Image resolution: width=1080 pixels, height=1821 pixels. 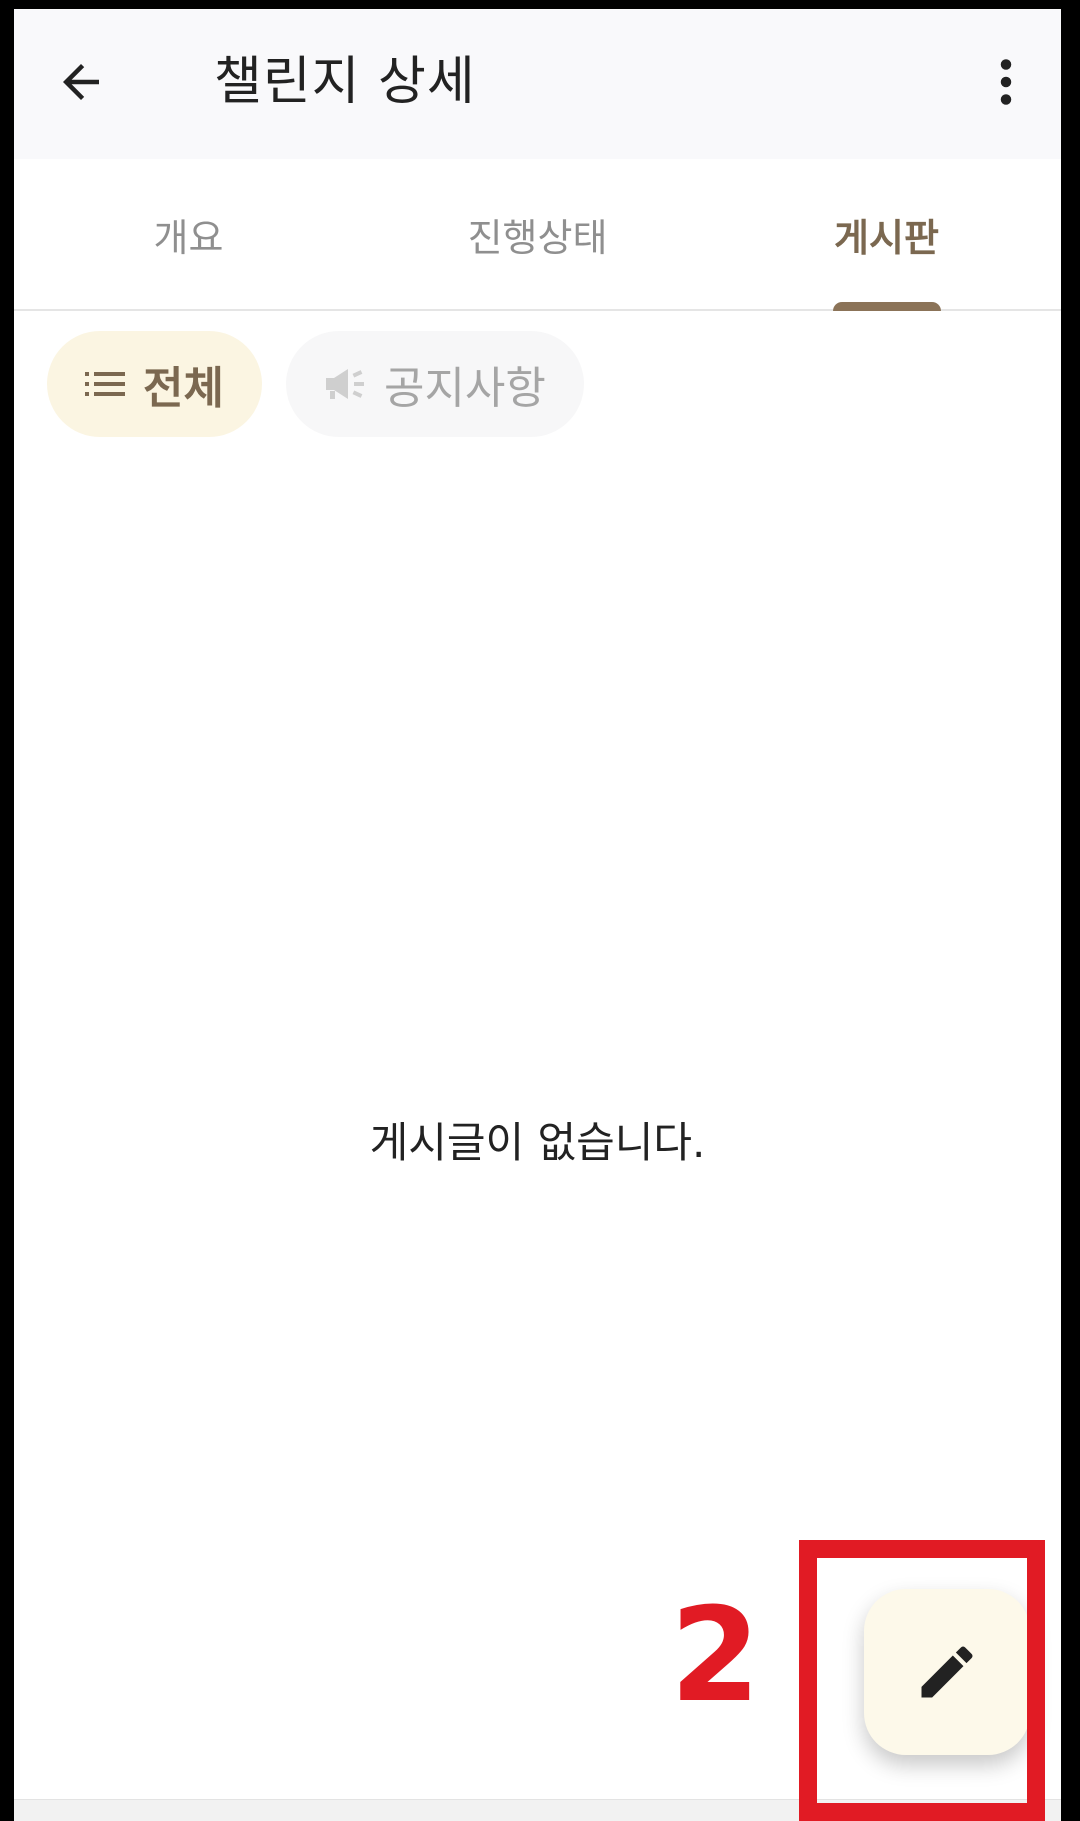 I want to click on filter-chips: 전체 공지사항, so click(x=315, y=384).